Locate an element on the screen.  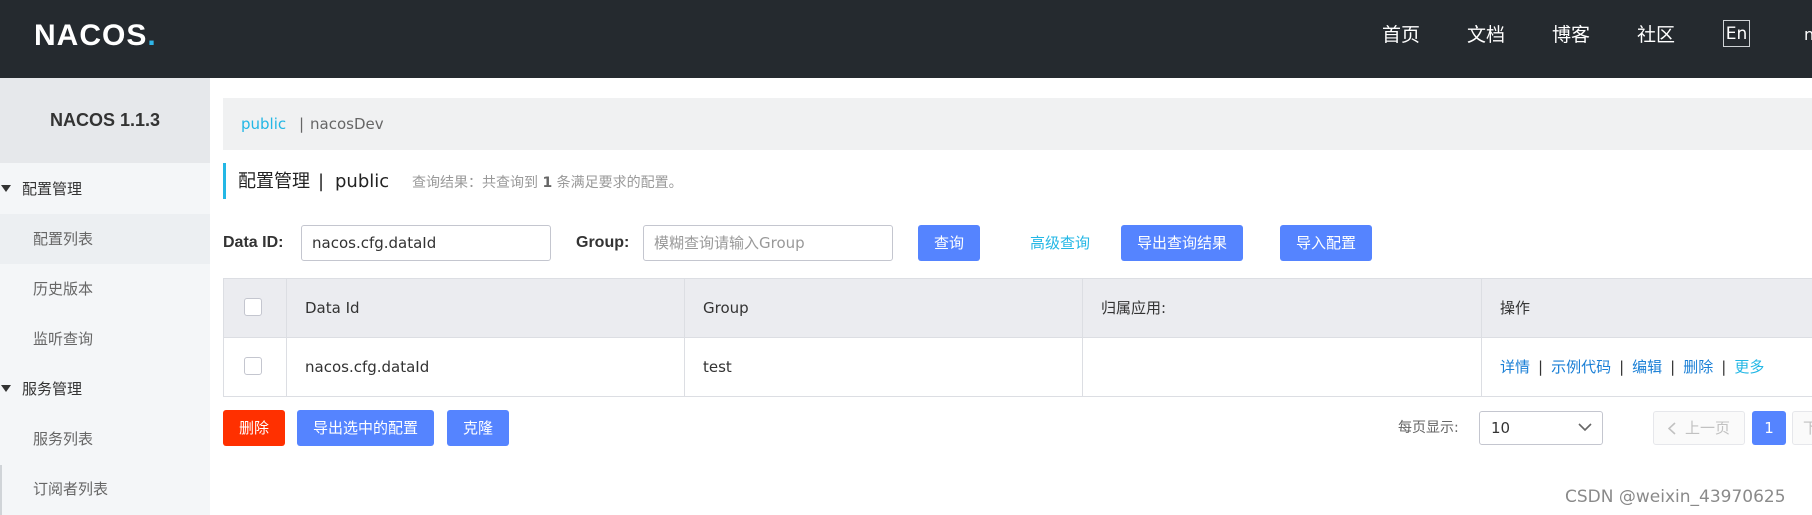
nav-docs: 文档 is located at coordinates (1486, 35).